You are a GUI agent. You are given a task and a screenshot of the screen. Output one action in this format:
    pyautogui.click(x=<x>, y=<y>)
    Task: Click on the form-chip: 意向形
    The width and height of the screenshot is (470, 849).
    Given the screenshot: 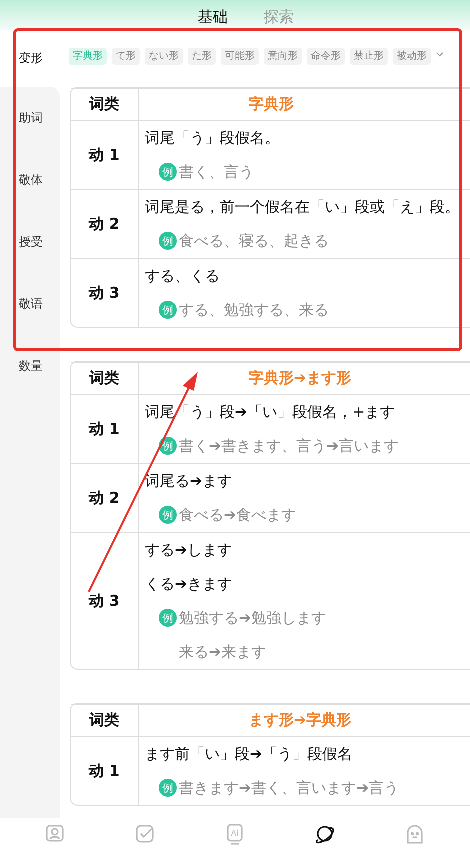 What is the action you would take?
    pyautogui.click(x=283, y=56)
    